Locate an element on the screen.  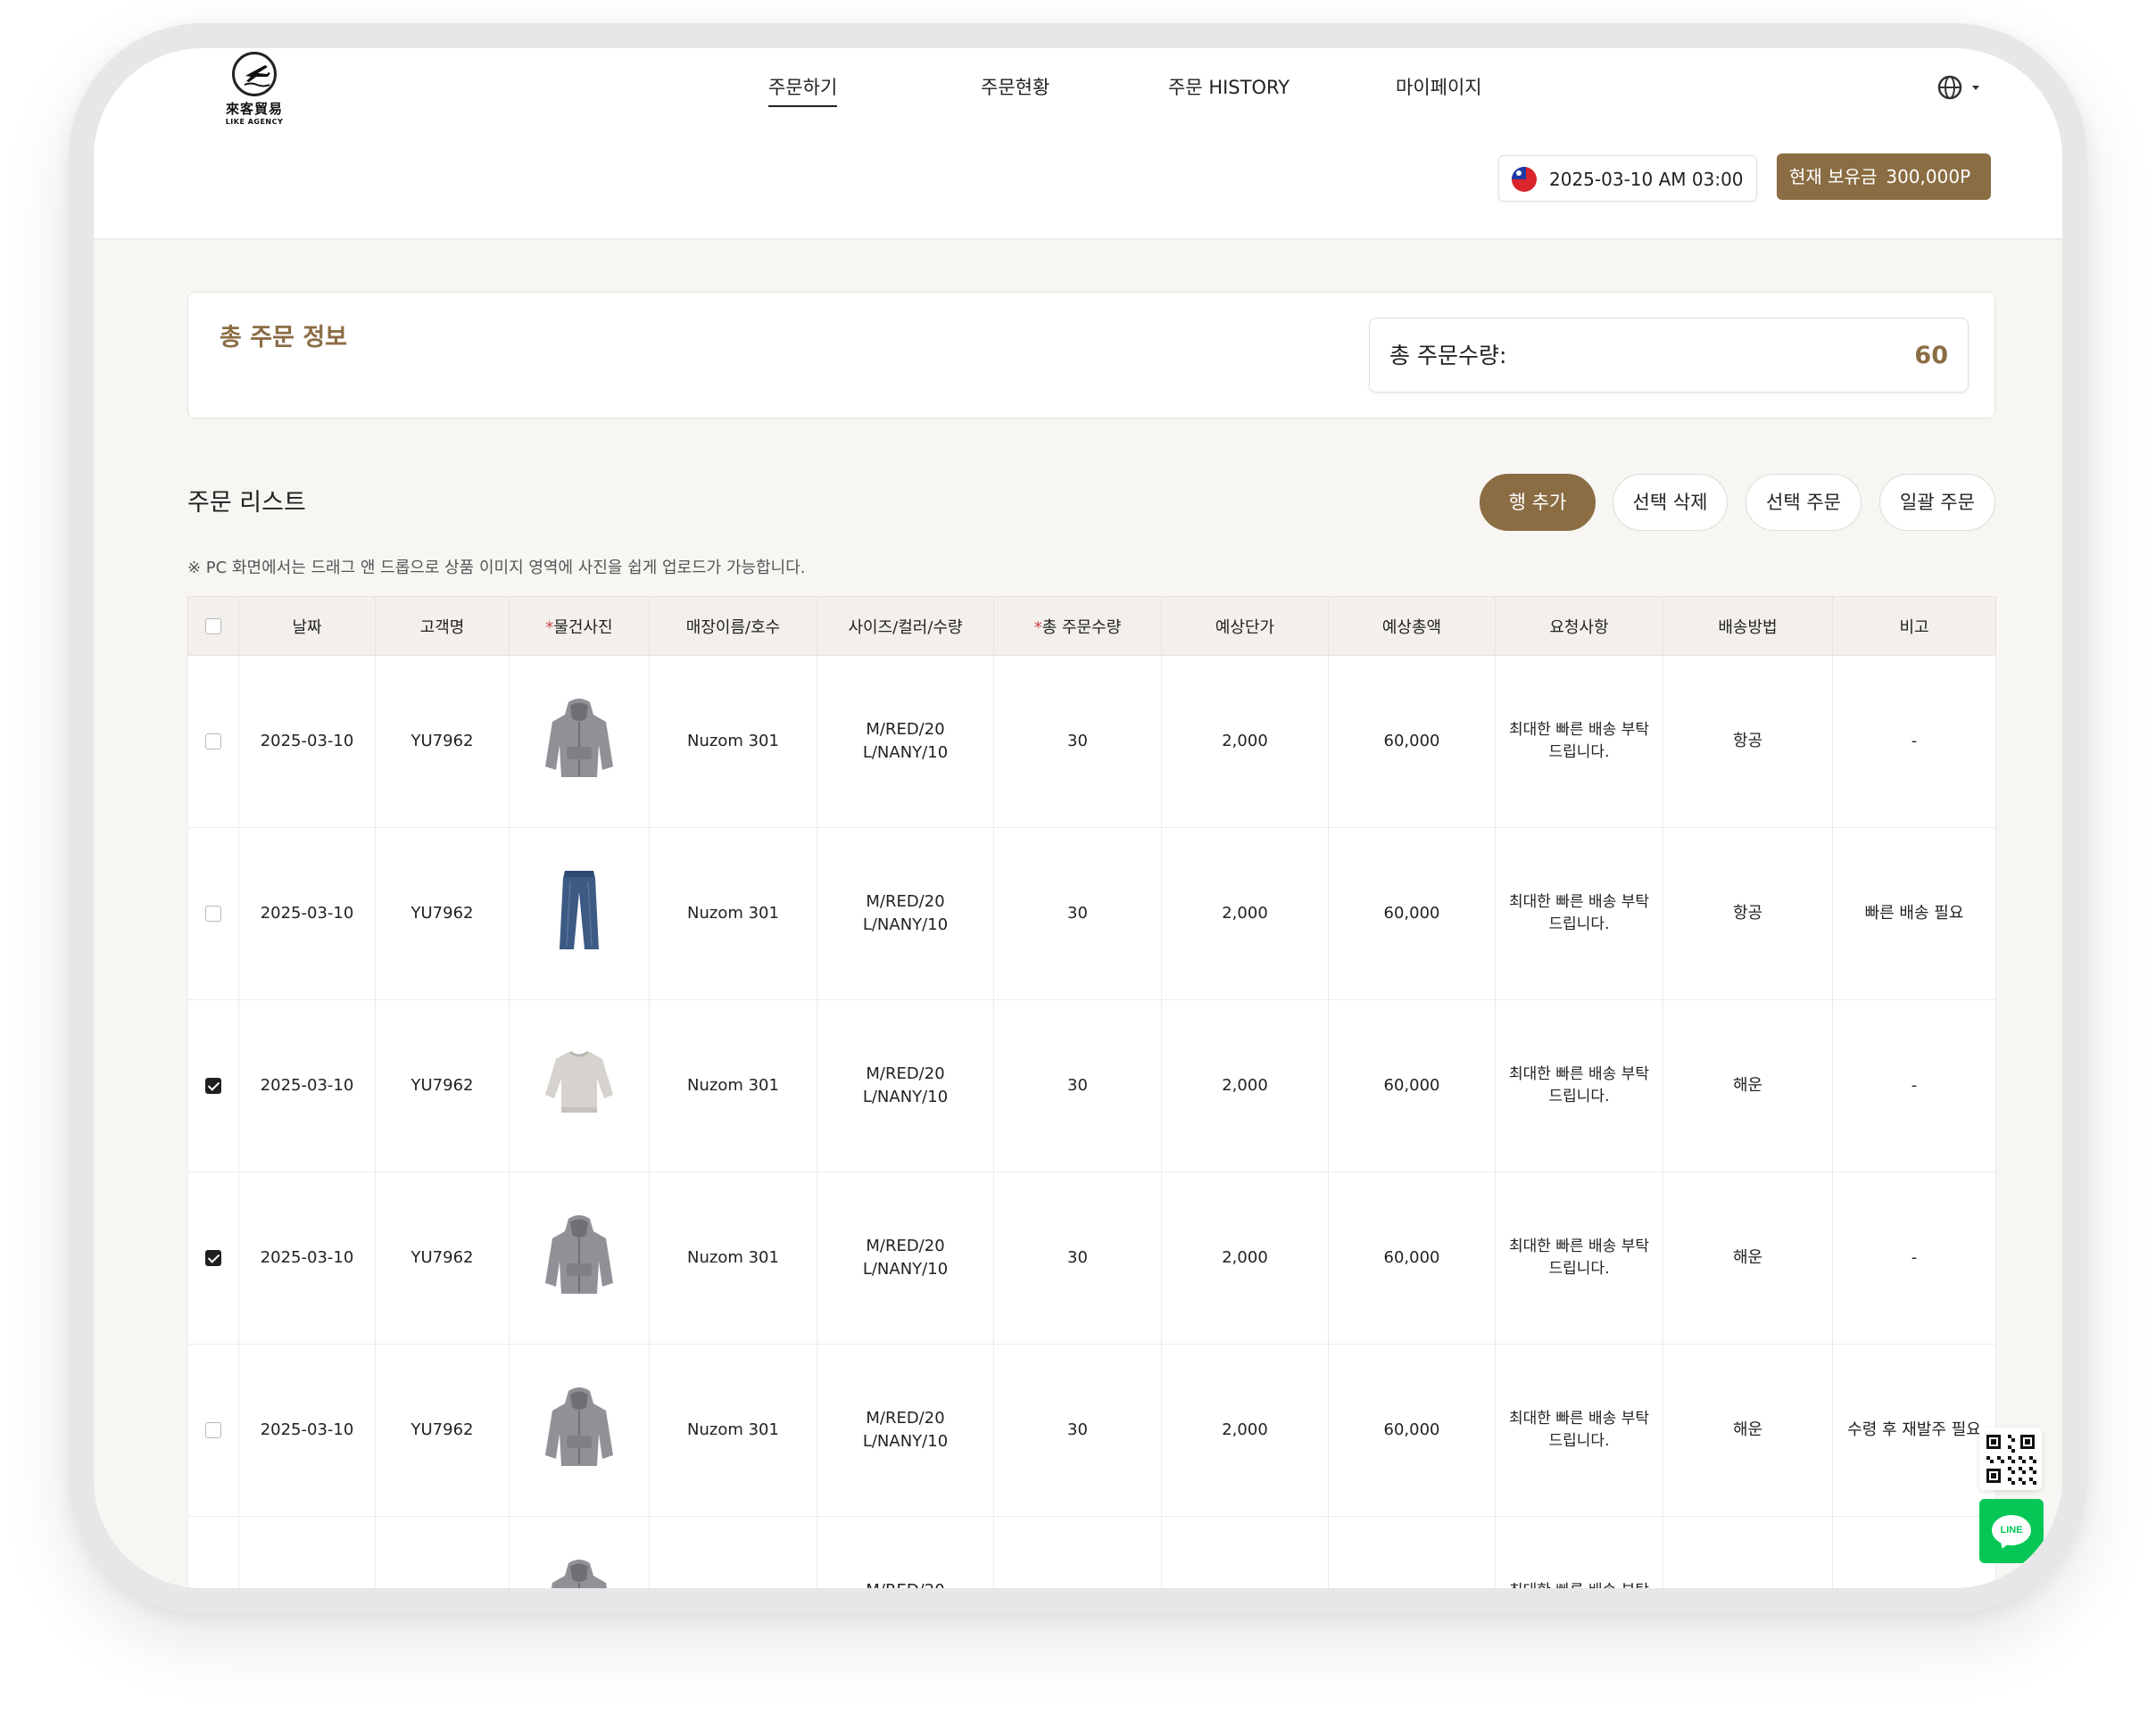
nav-order-history: 주문 HISTORY is located at coordinates (1228, 87).